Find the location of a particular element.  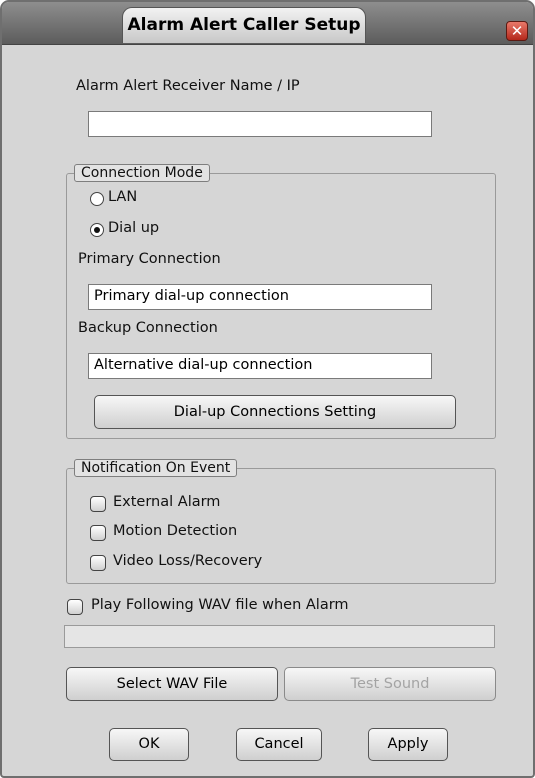

primary-connection-label: Primary Connection is located at coordinates (149, 259).